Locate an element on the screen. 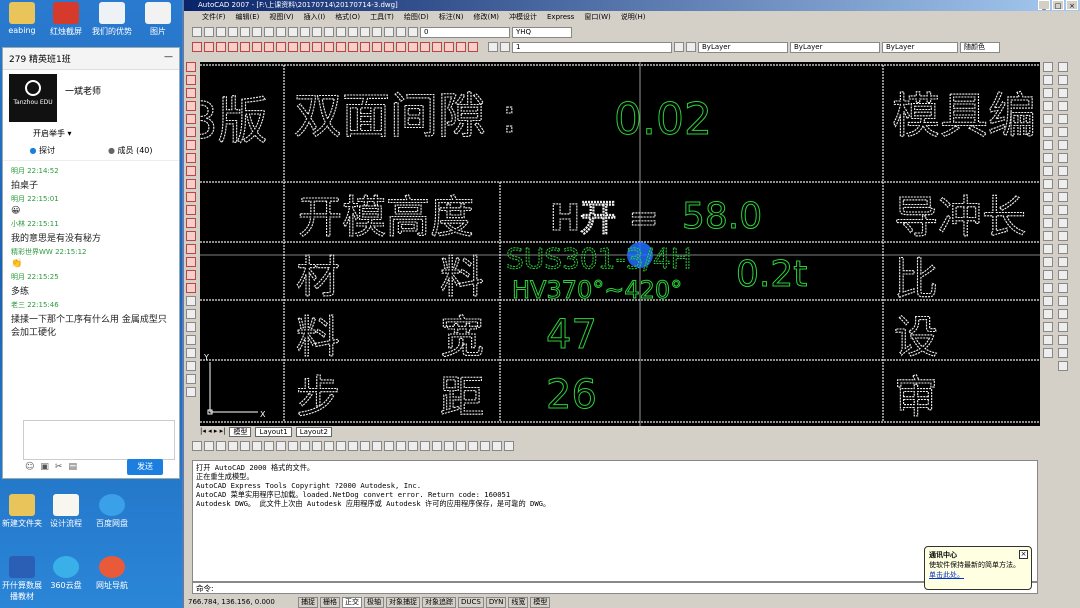  layer-manager-icon is located at coordinates (493, 47).